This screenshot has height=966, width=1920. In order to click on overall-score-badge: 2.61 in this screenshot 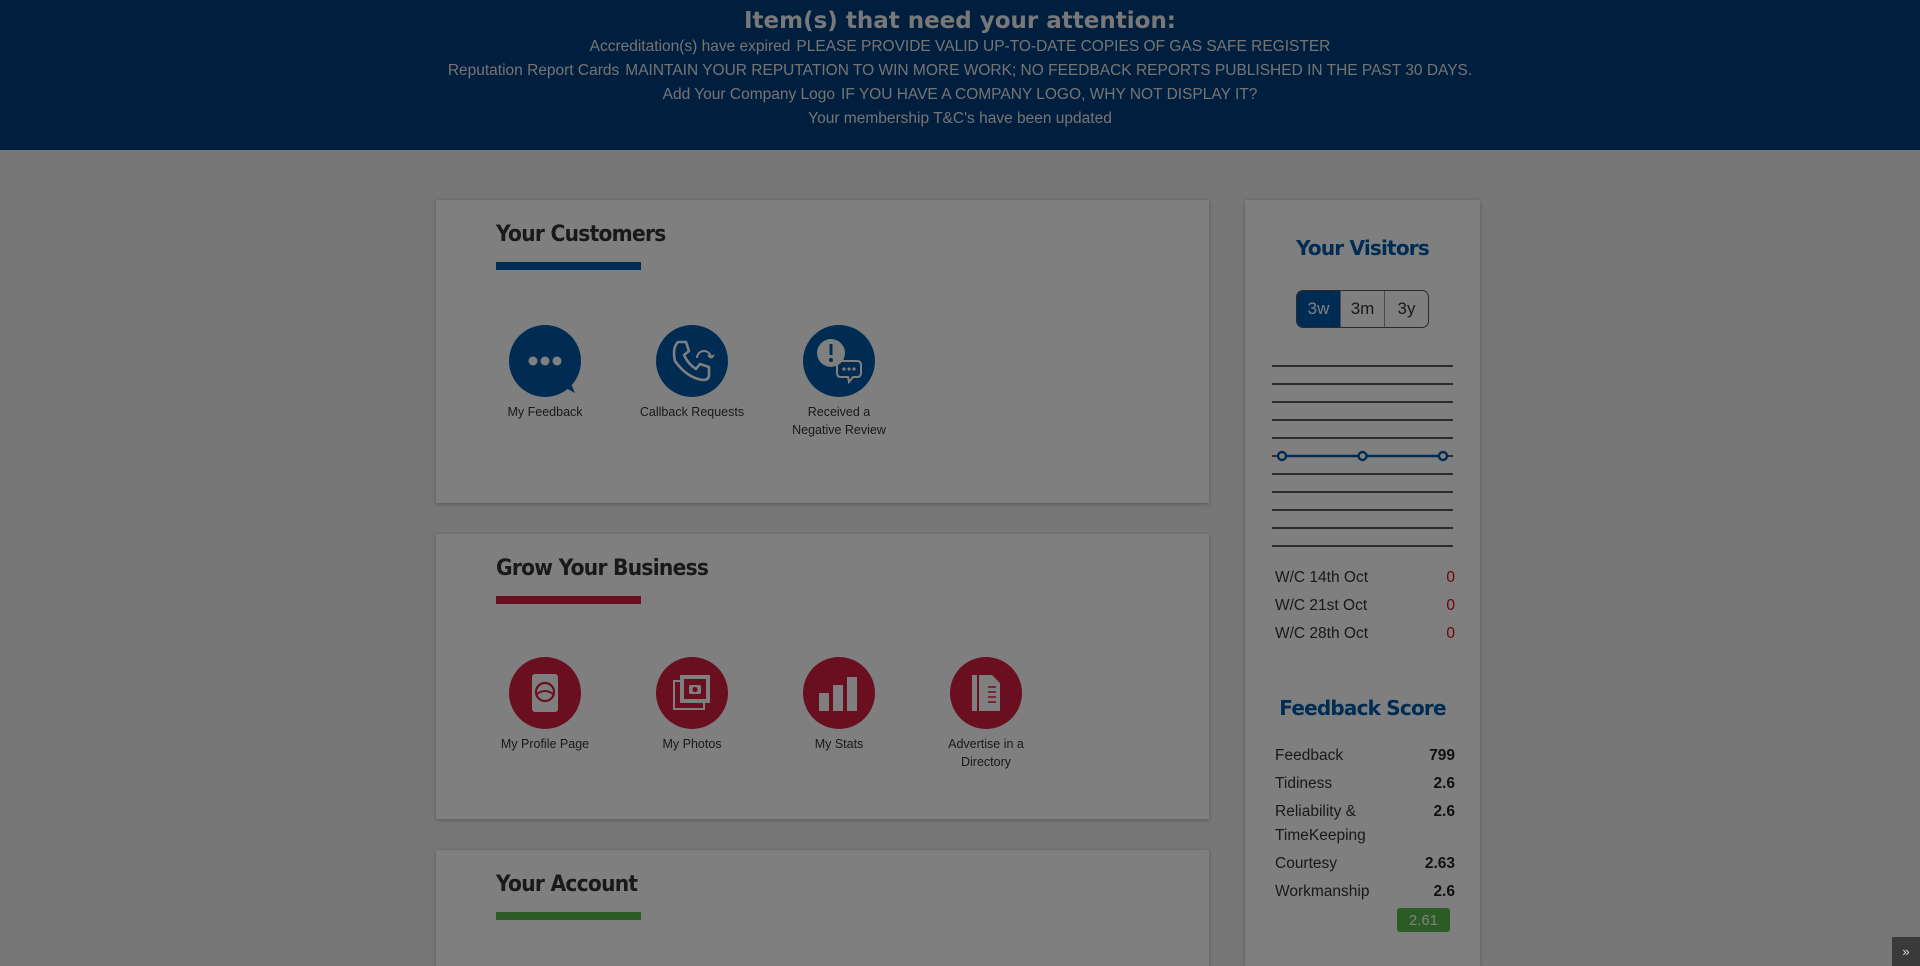, I will do `click(1423, 920)`.